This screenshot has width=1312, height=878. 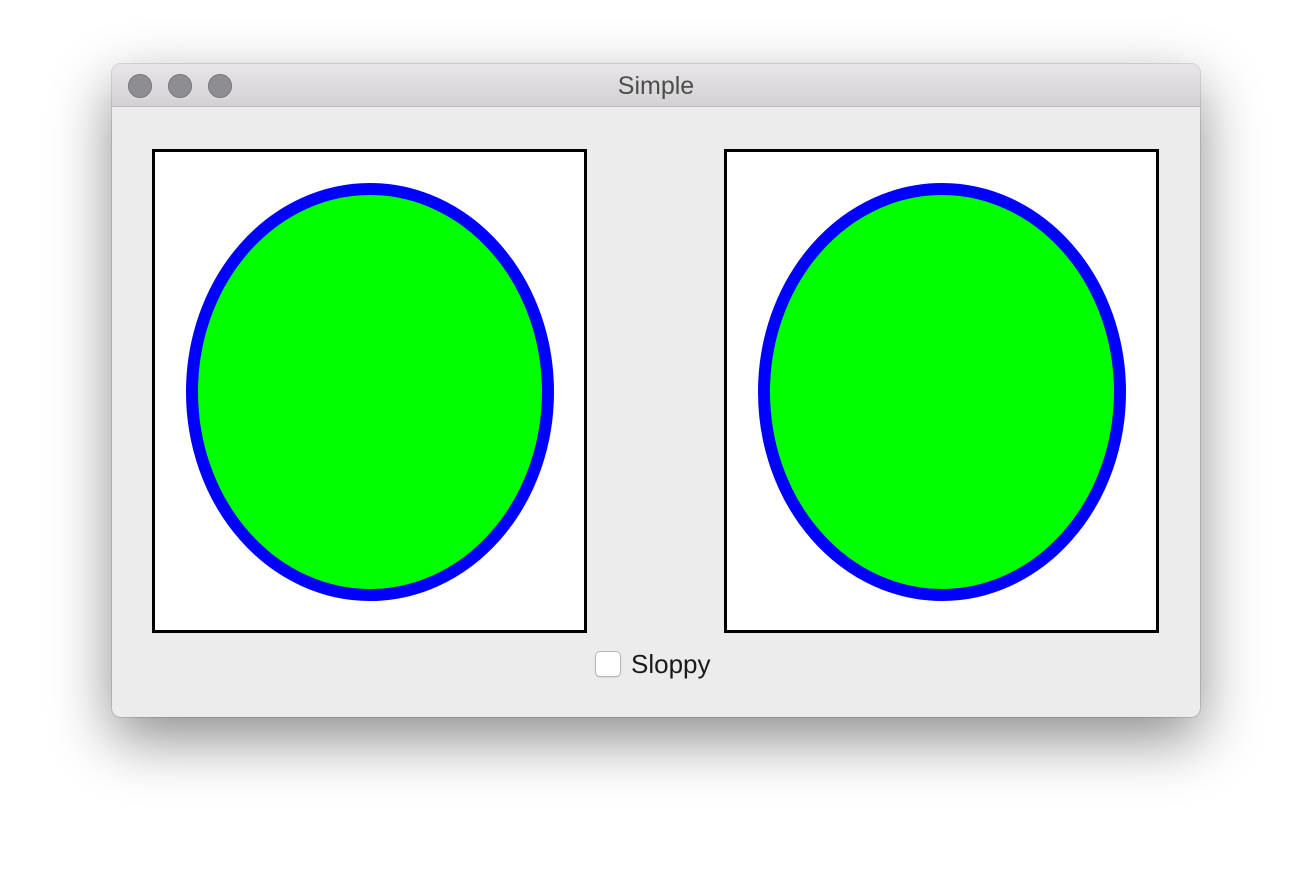 I want to click on title-bar: Simple, so click(x=656, y=85).